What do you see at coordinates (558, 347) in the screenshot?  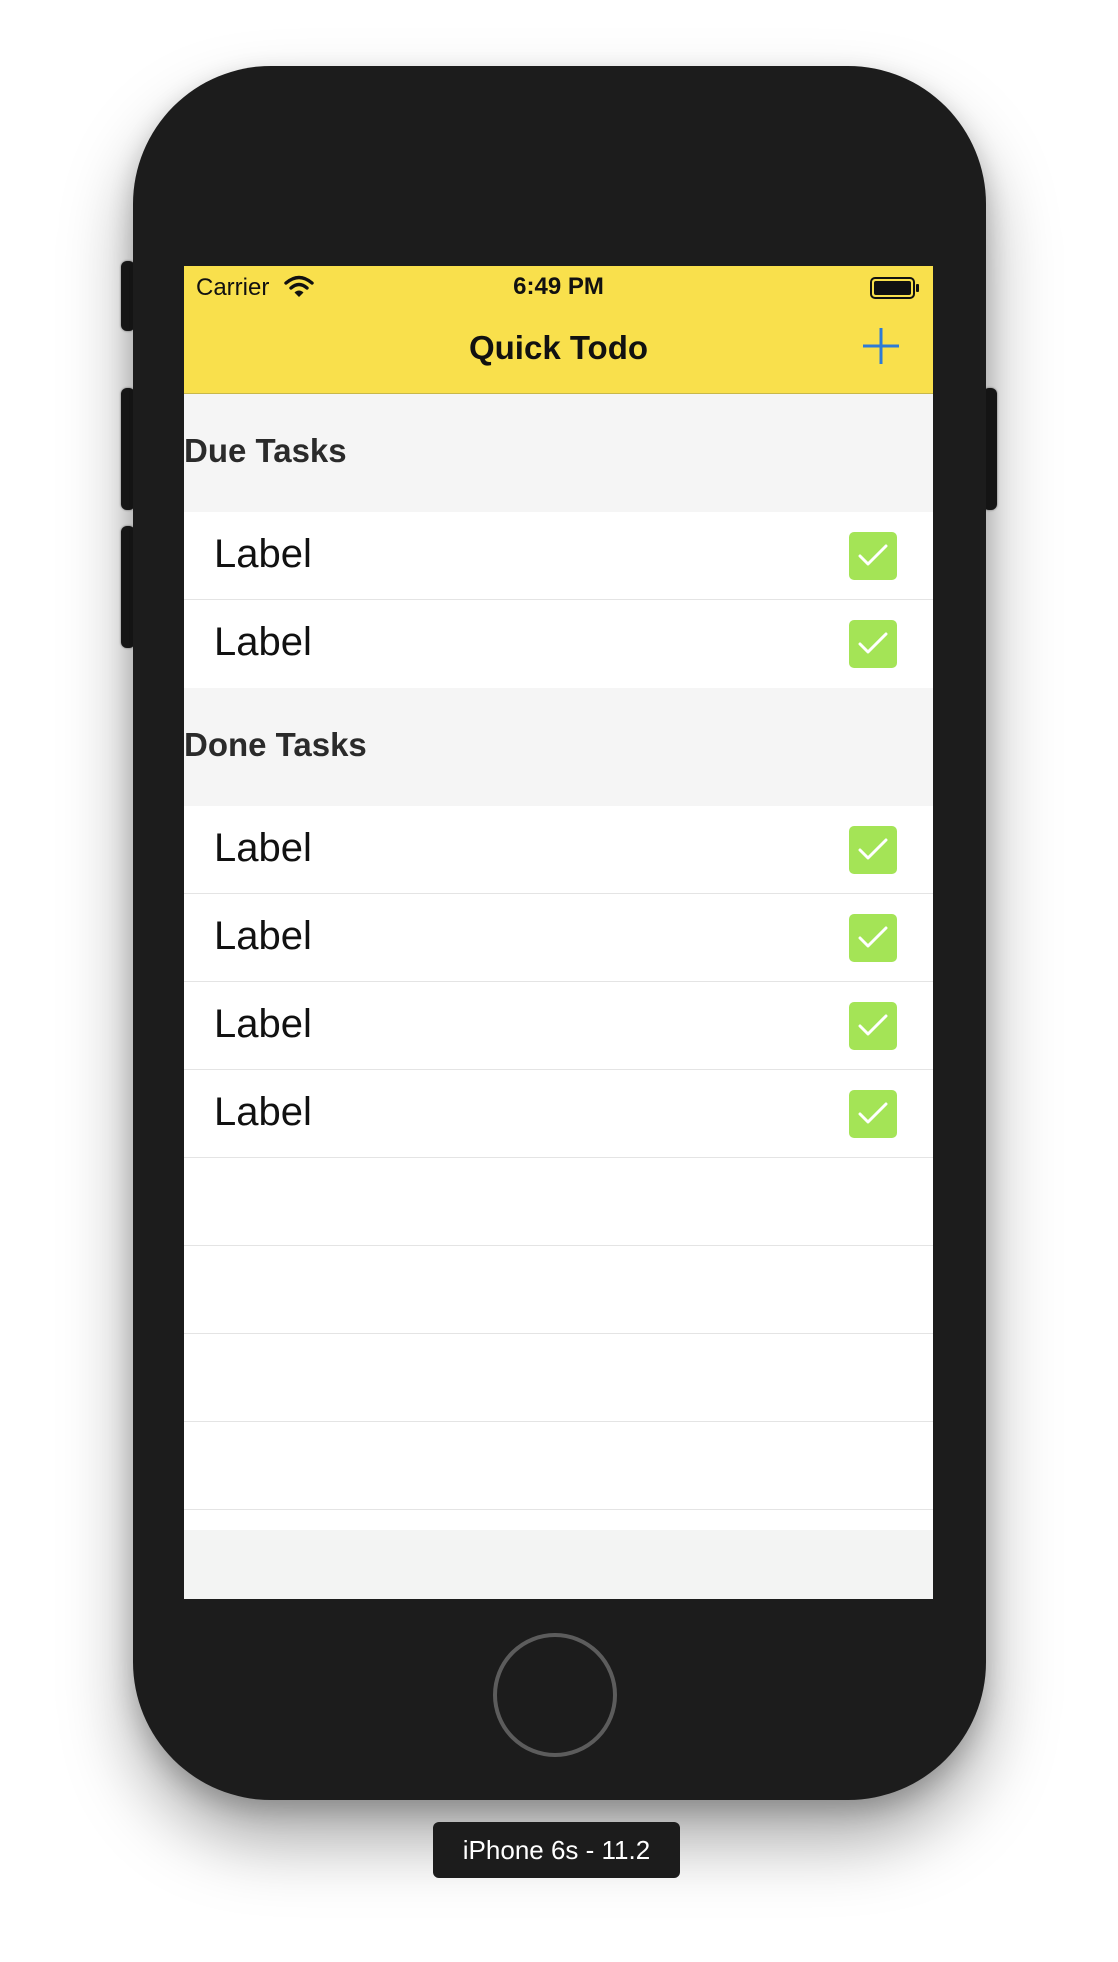 I see `nav-title: Quick Todo` at bounding box center [558, 347].